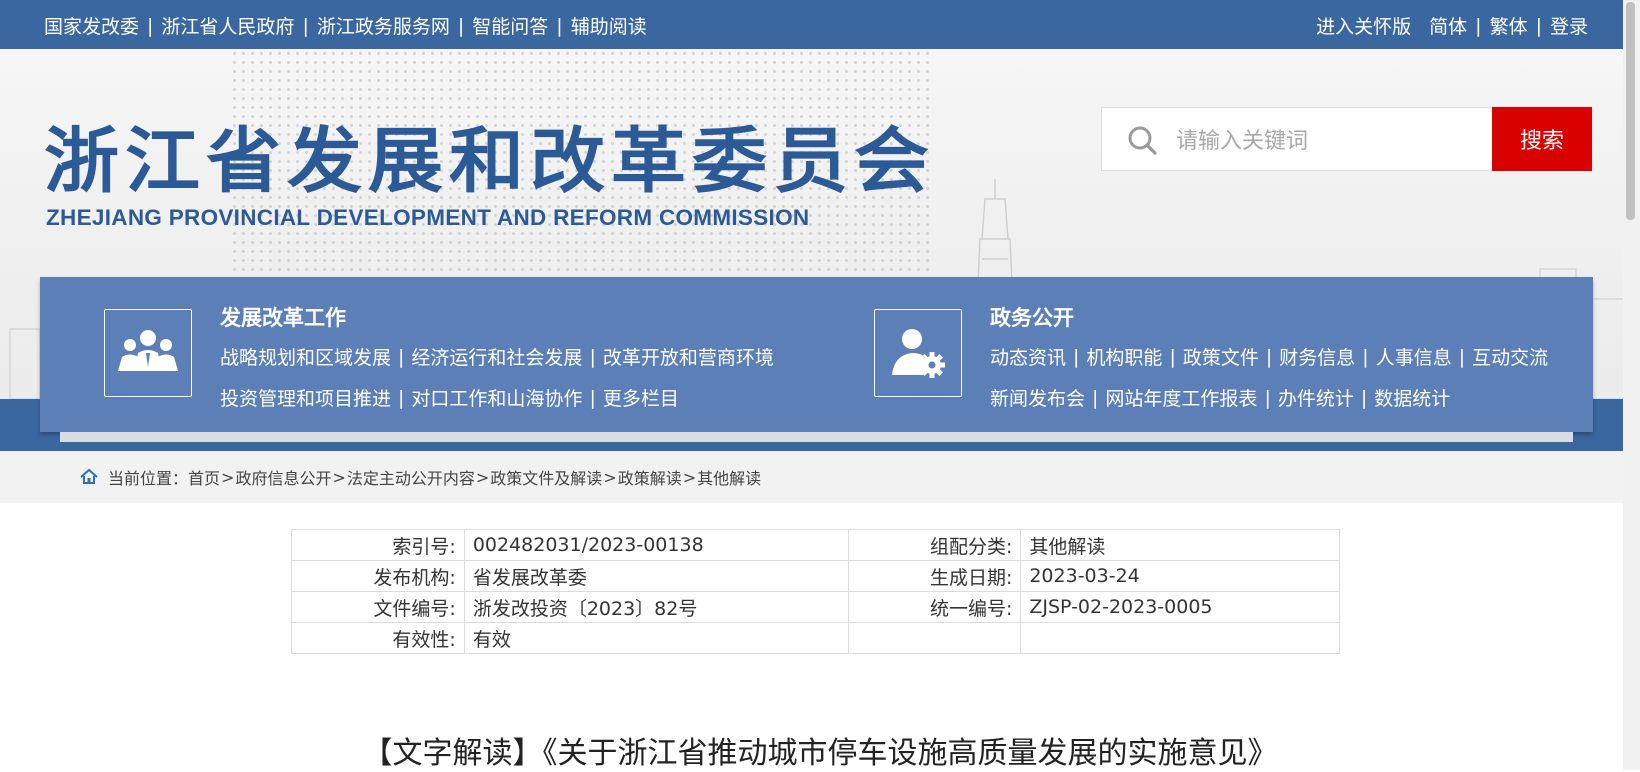 This screenshot has height=772, width=1640. I want to click on info-label: 文件编号:, so click(378, 607).